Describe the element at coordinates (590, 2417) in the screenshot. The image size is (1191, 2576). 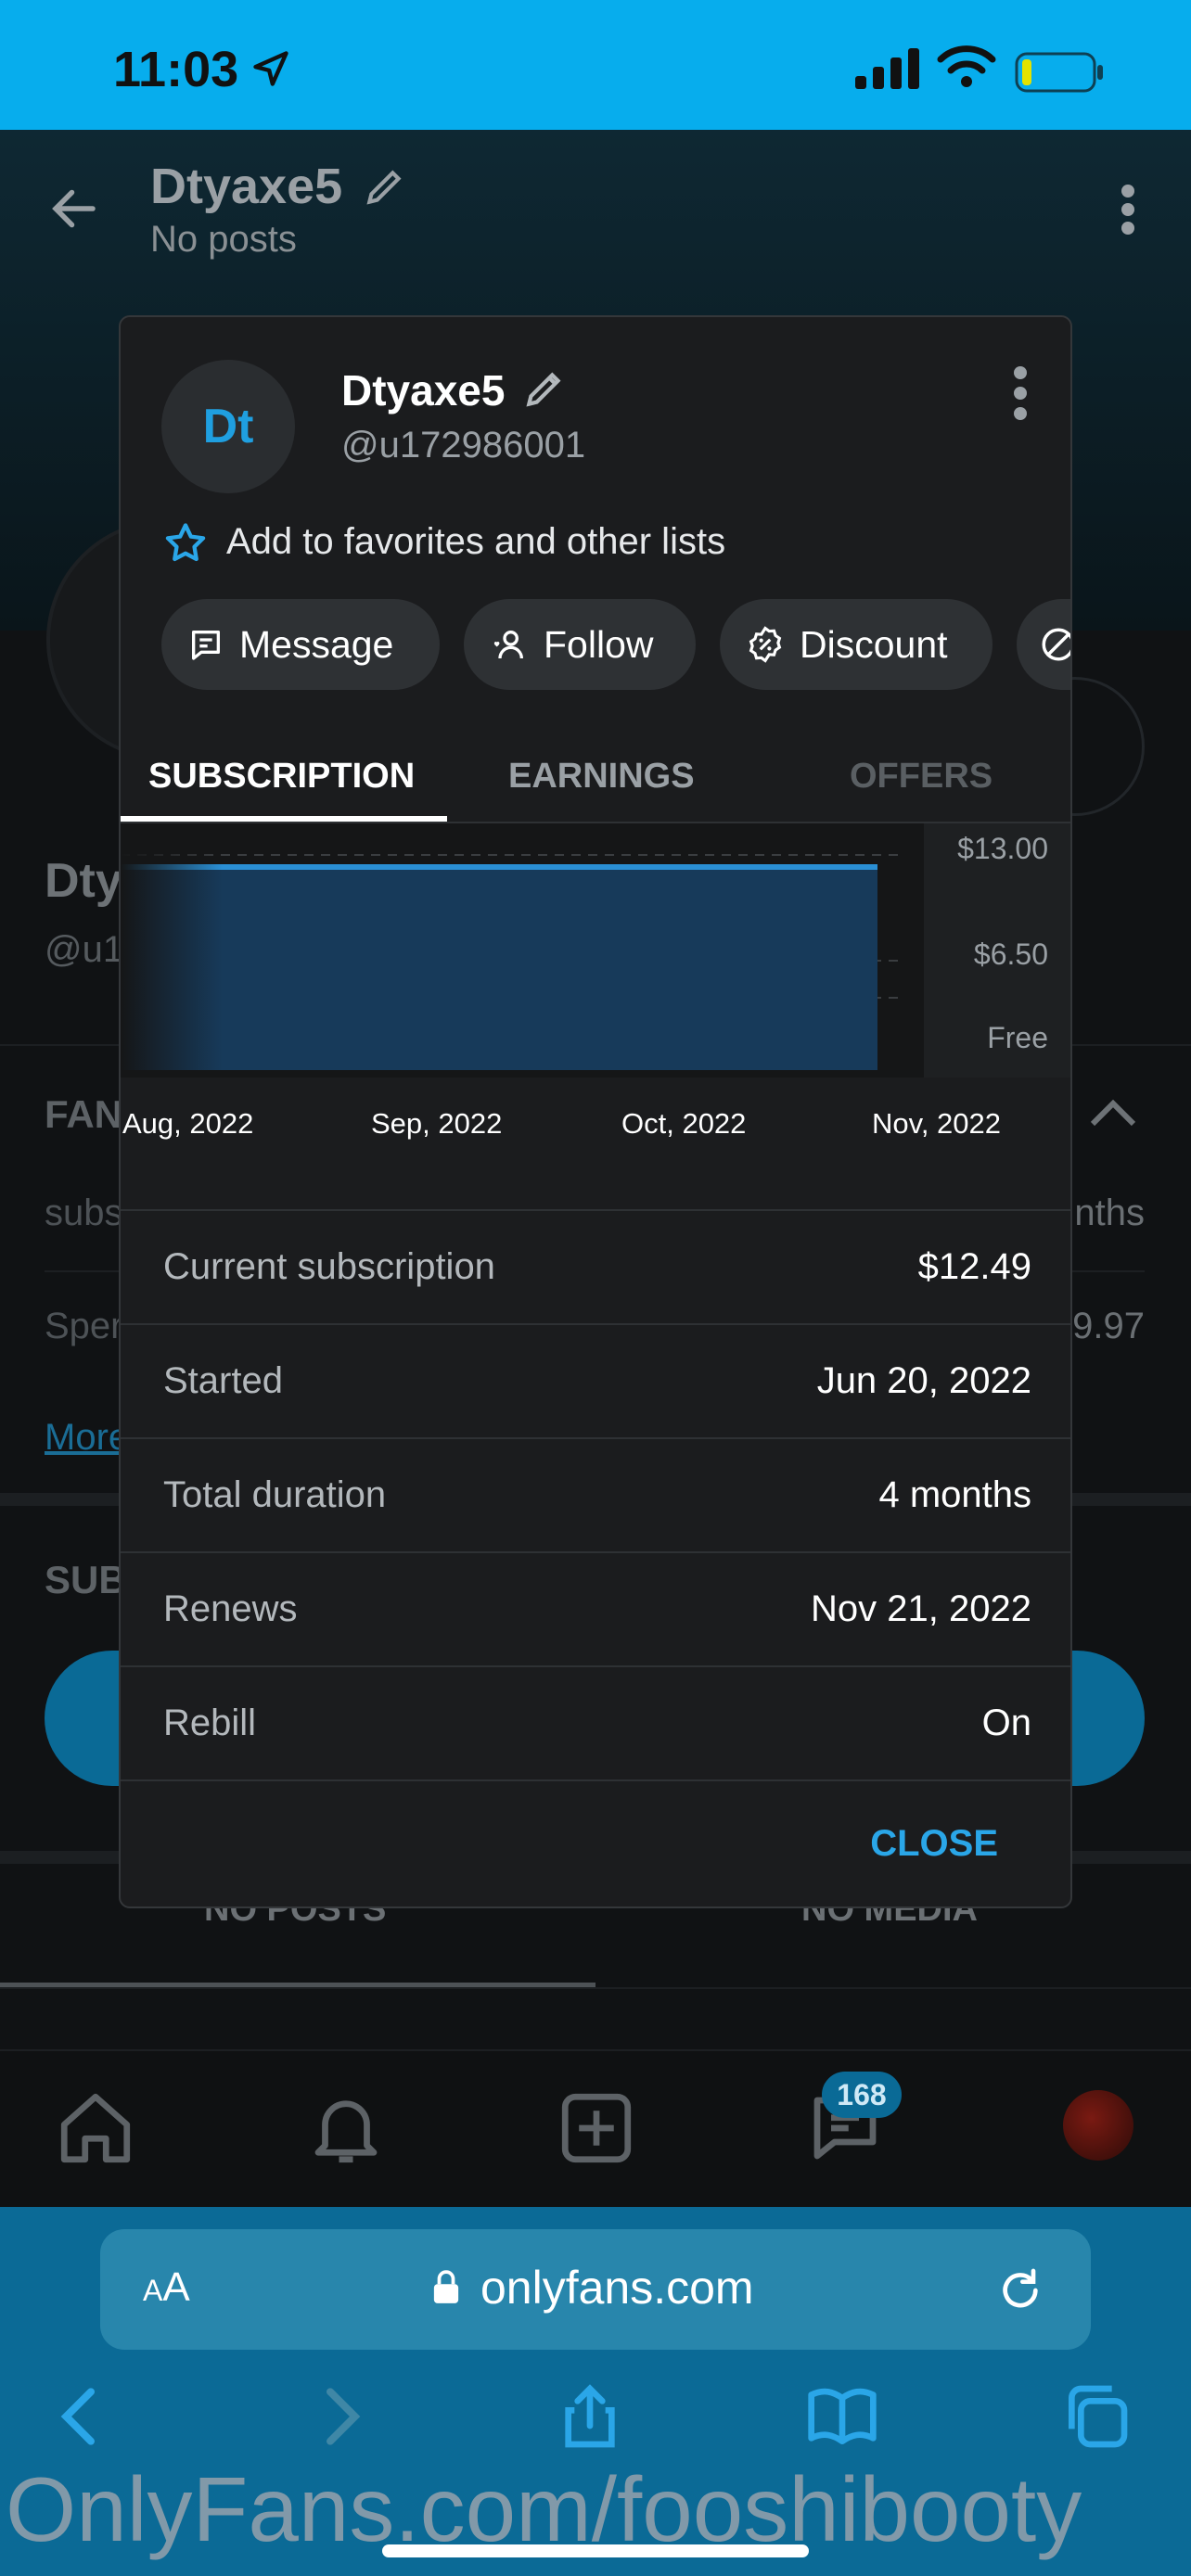
I see `share-icon` at that location.